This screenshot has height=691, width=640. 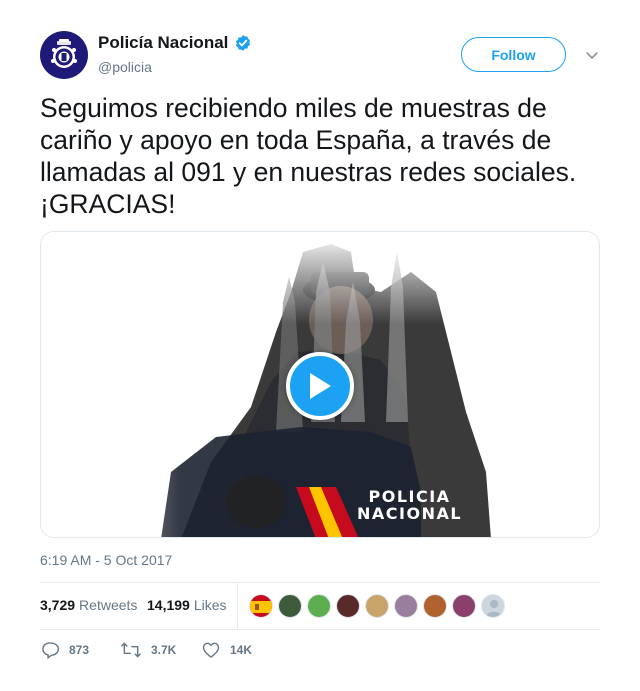 I want to click on retweets-stat: 3,729 Retweets, so click(x=88, y=605).